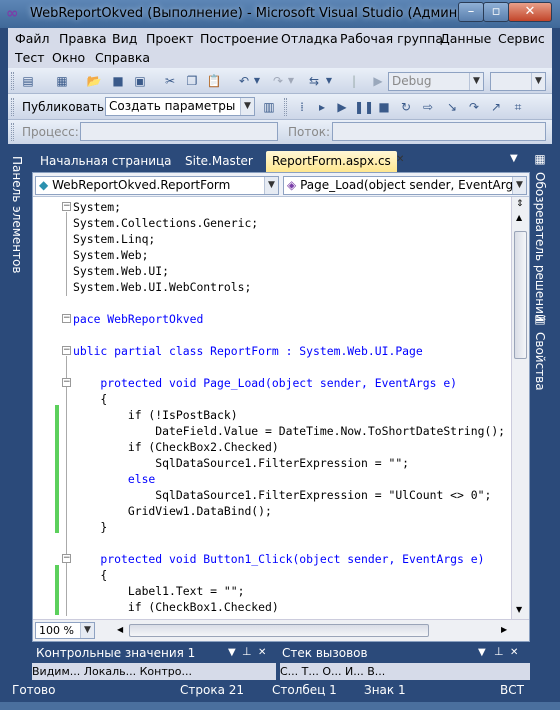 The height and width of the screenshot is (710, 560). Describe the element at coordinates (384, 107) in the screenshot. I see `stop-icon: ■` at that location.